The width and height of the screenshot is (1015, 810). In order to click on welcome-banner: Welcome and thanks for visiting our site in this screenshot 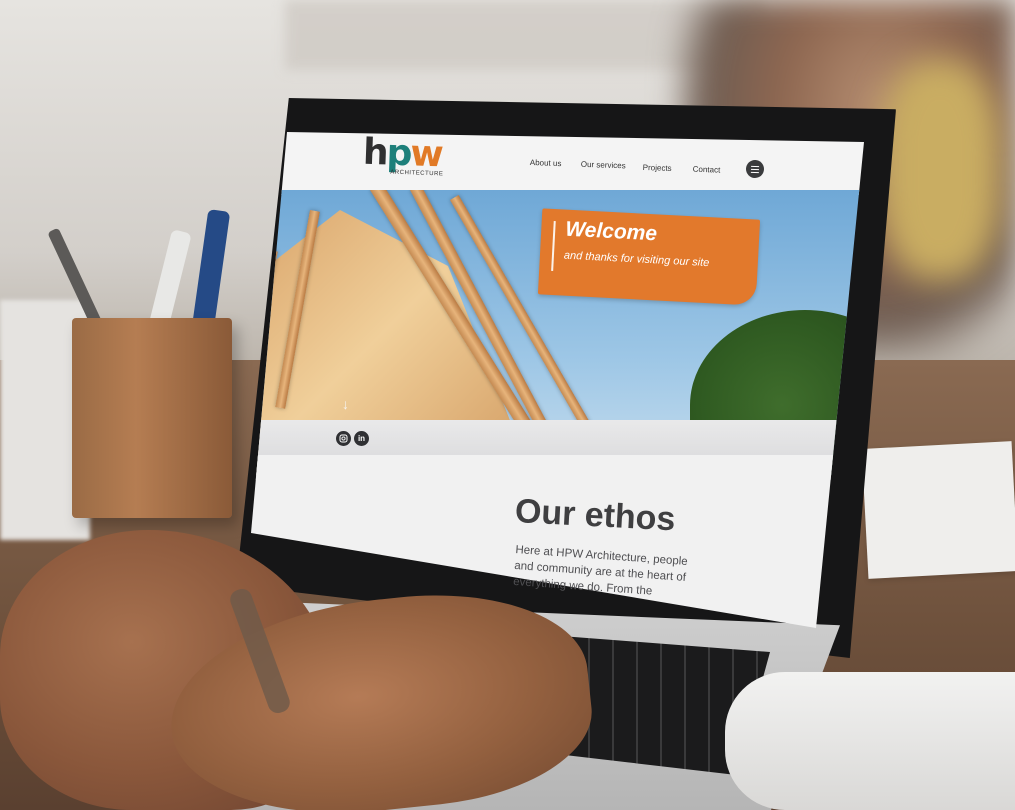, I will do `click(649, 257)`.